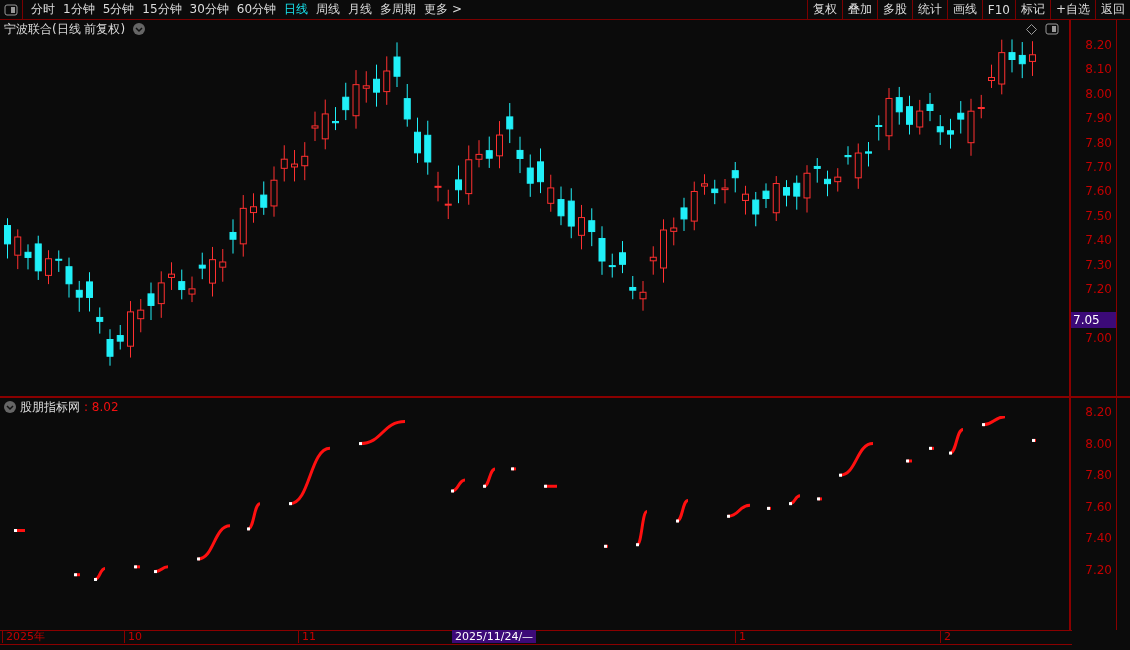 This screenshot has width=1130, height=650. I want to click on price-label: 8.10, so click(1098, 69).